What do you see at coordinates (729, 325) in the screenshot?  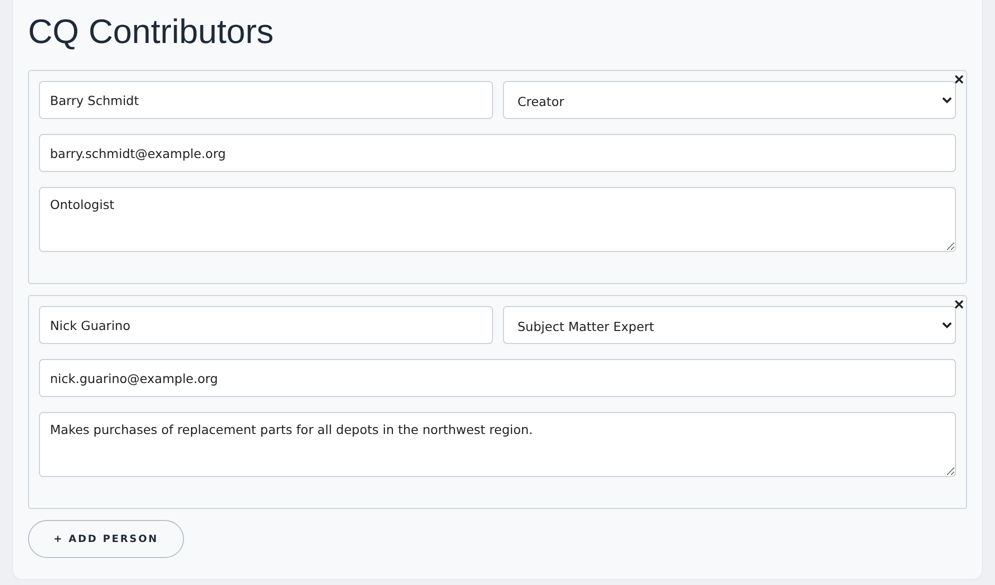 I see `role-select: Subject Matter Expert` at bounding box center [729, 325].